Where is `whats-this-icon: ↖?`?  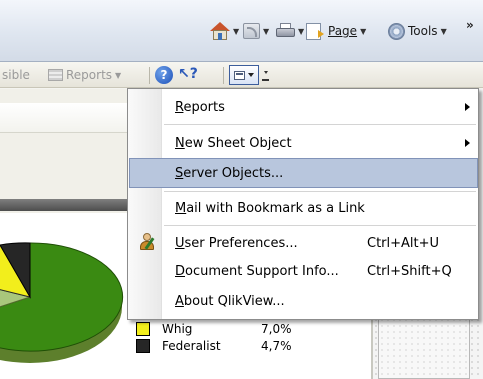
whats-this-icon: ↖? is located at coordinates (189, 75).